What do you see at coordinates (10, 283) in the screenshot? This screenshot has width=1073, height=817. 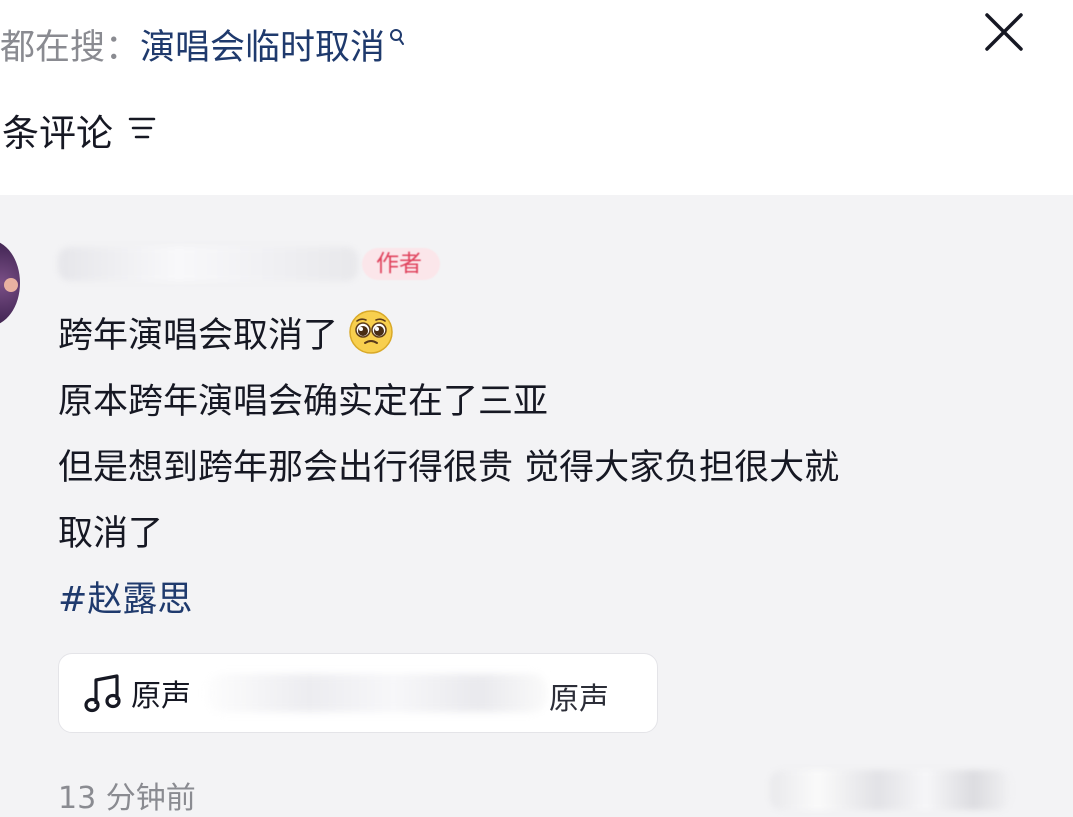 I see `avatar` at bounding box center [10, 283].